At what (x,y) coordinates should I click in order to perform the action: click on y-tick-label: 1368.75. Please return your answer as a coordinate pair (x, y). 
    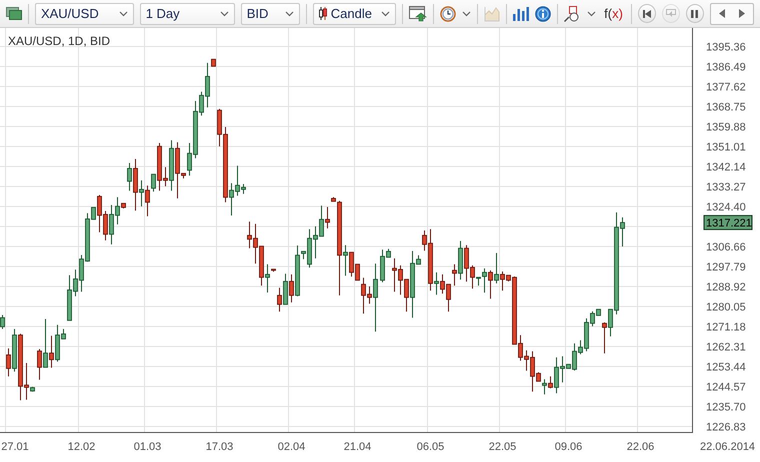
    Looking at the image, I should click on (726, 107).